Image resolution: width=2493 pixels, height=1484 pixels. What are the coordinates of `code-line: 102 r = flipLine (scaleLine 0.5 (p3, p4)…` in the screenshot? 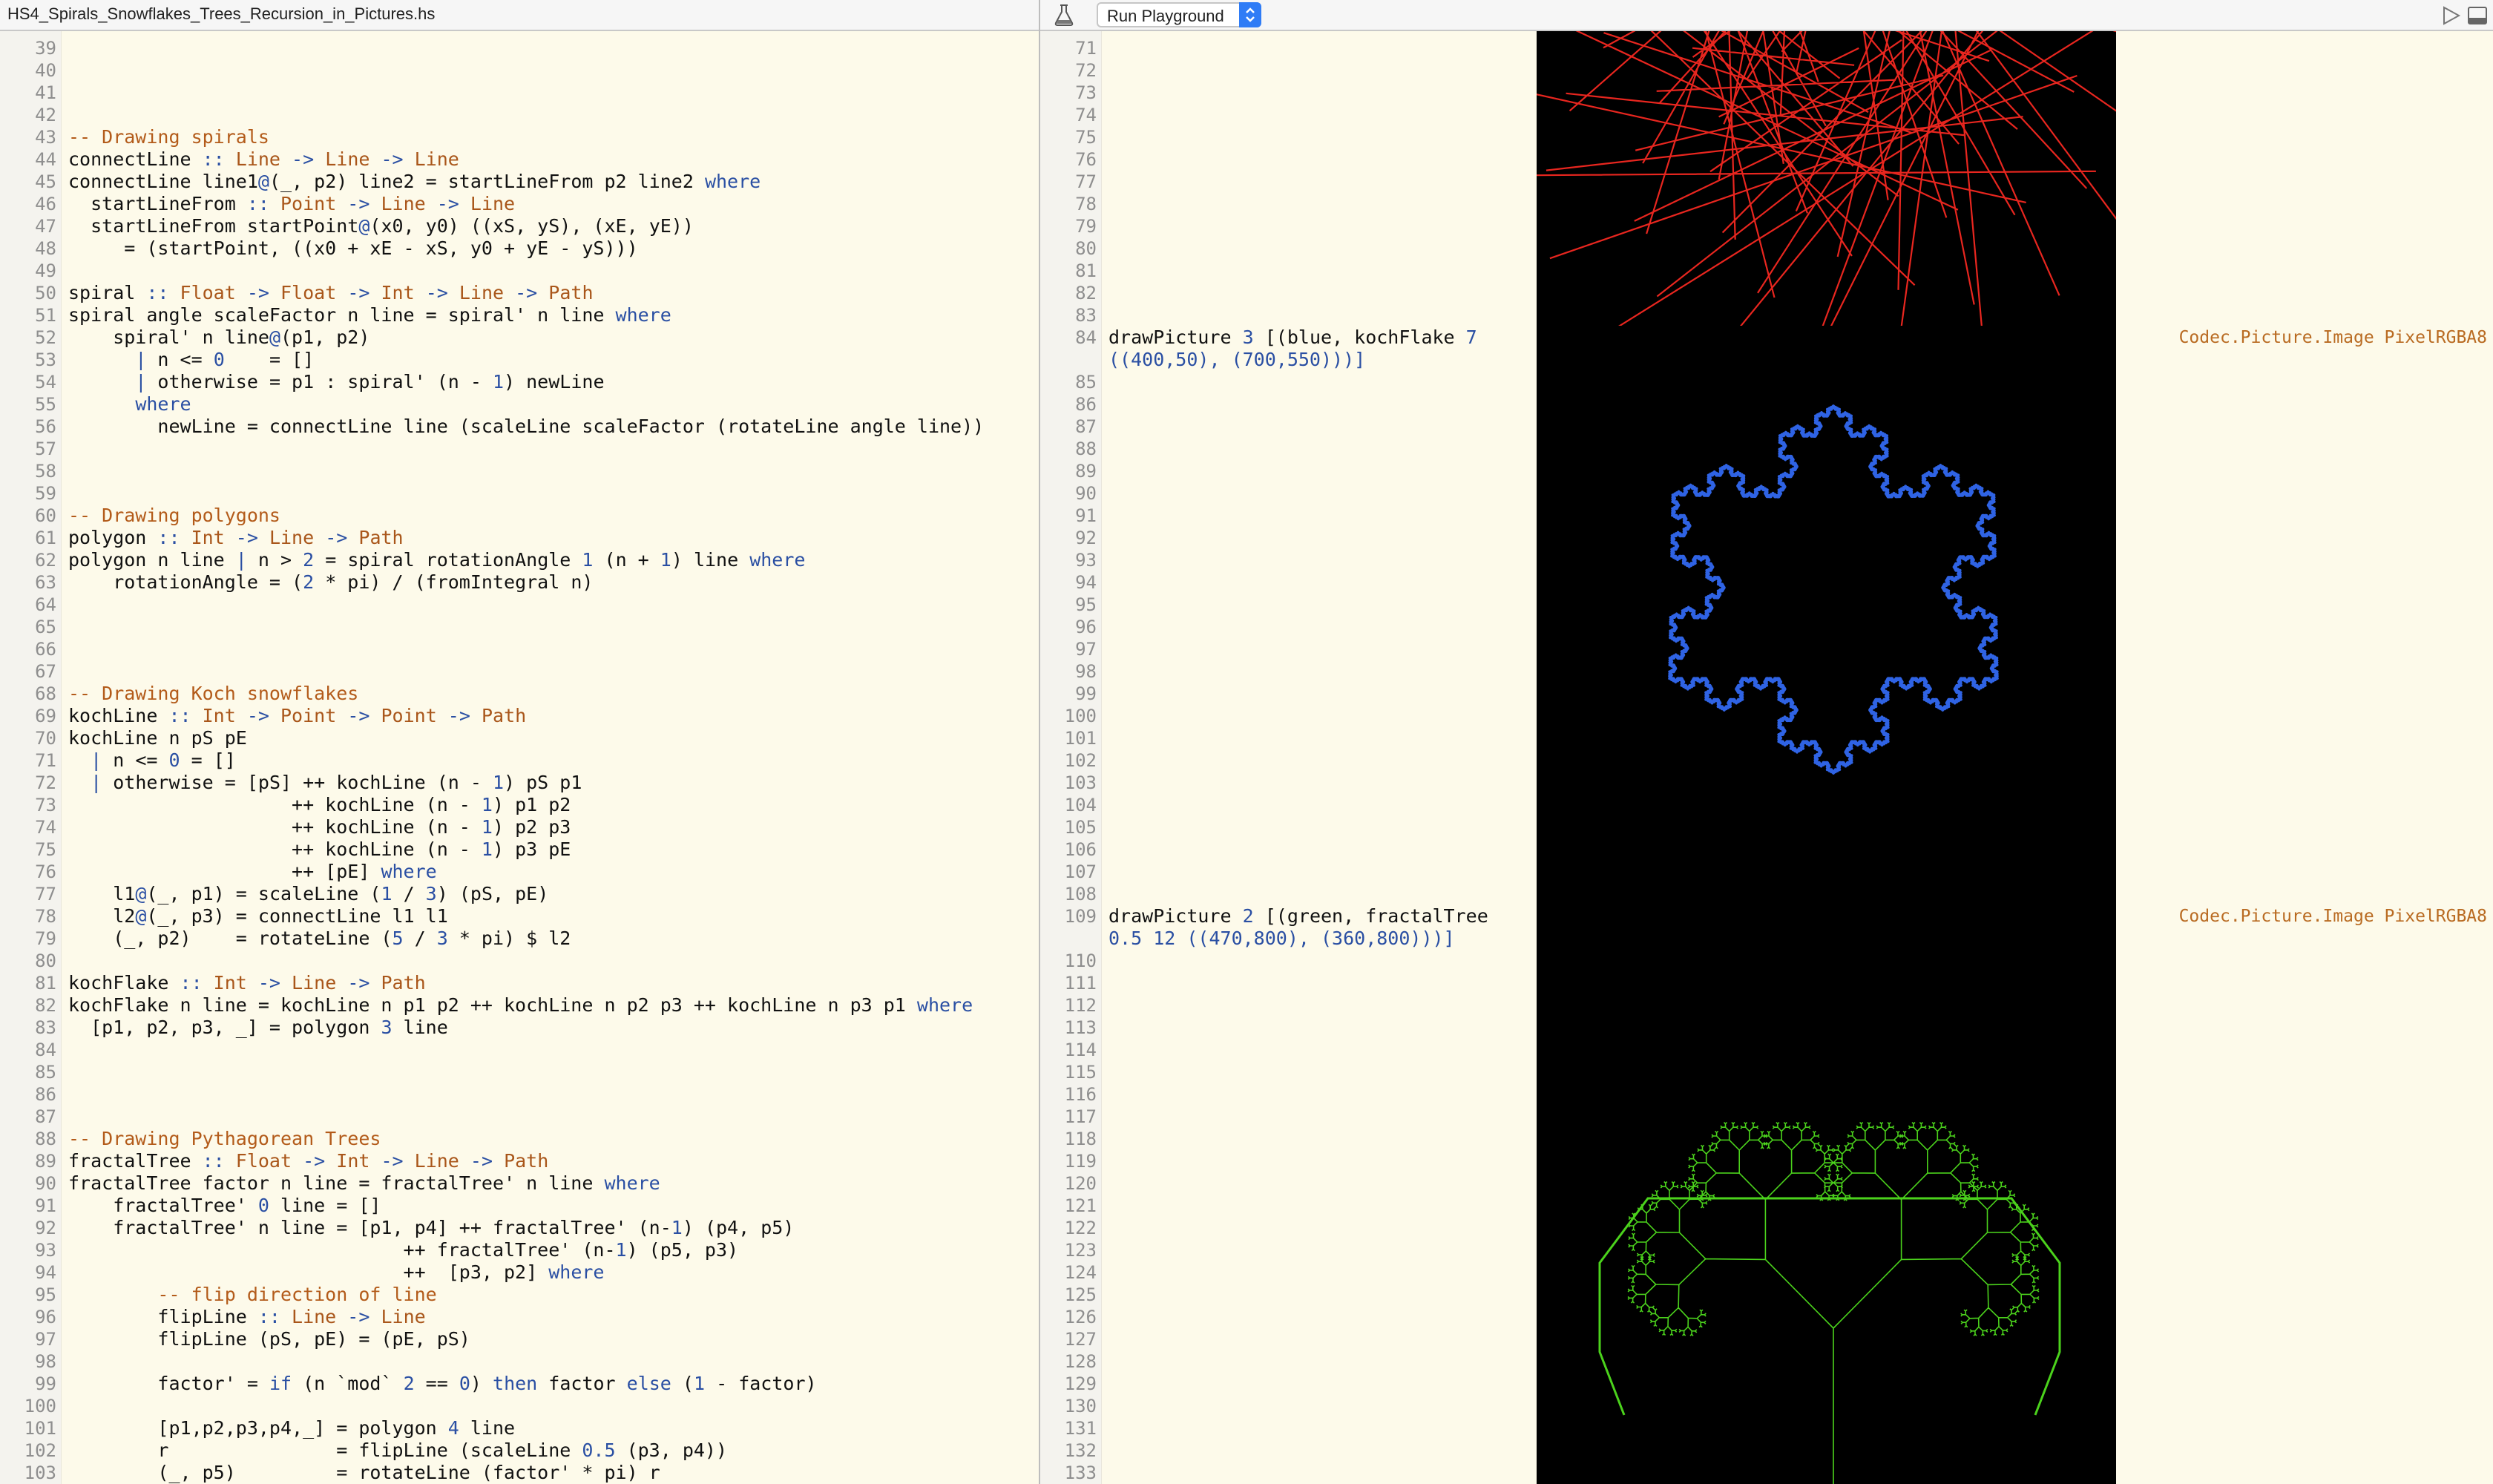 It's located at (519, 1450).